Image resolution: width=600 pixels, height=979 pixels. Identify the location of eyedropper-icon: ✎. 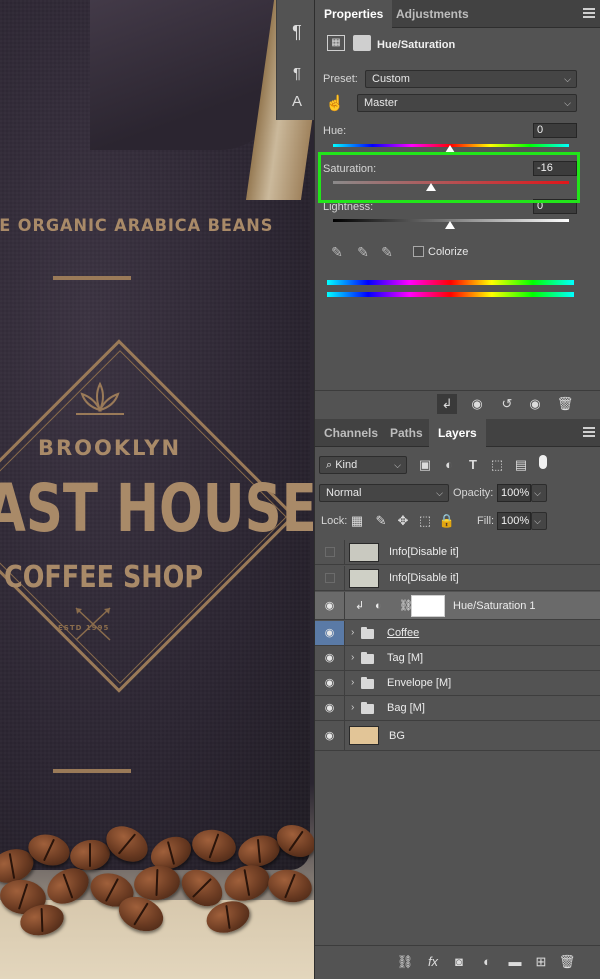
(337, 252).